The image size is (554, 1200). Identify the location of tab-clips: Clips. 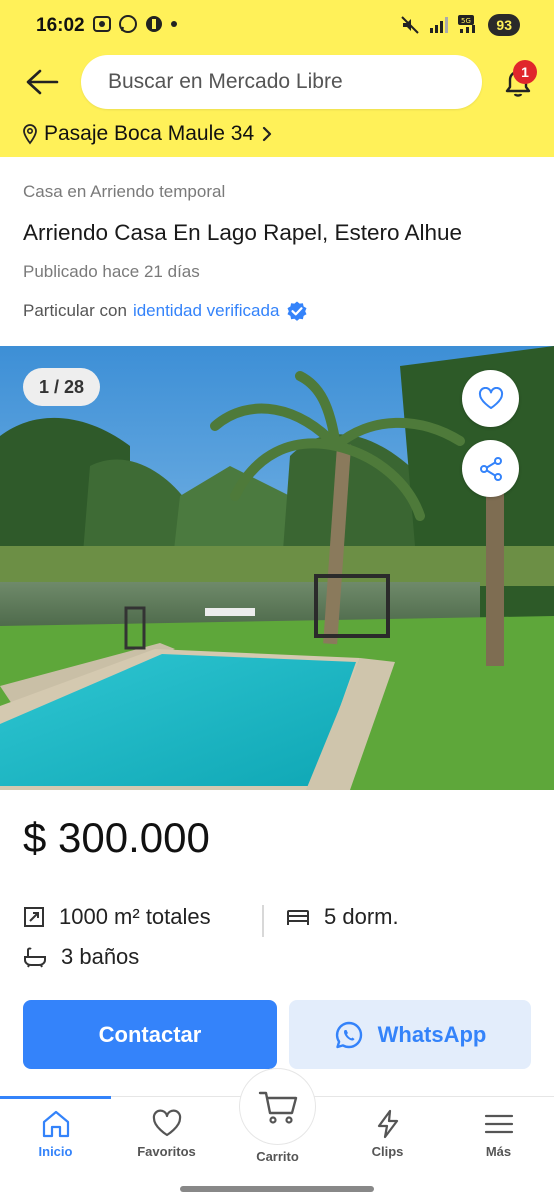
(387, 1133).